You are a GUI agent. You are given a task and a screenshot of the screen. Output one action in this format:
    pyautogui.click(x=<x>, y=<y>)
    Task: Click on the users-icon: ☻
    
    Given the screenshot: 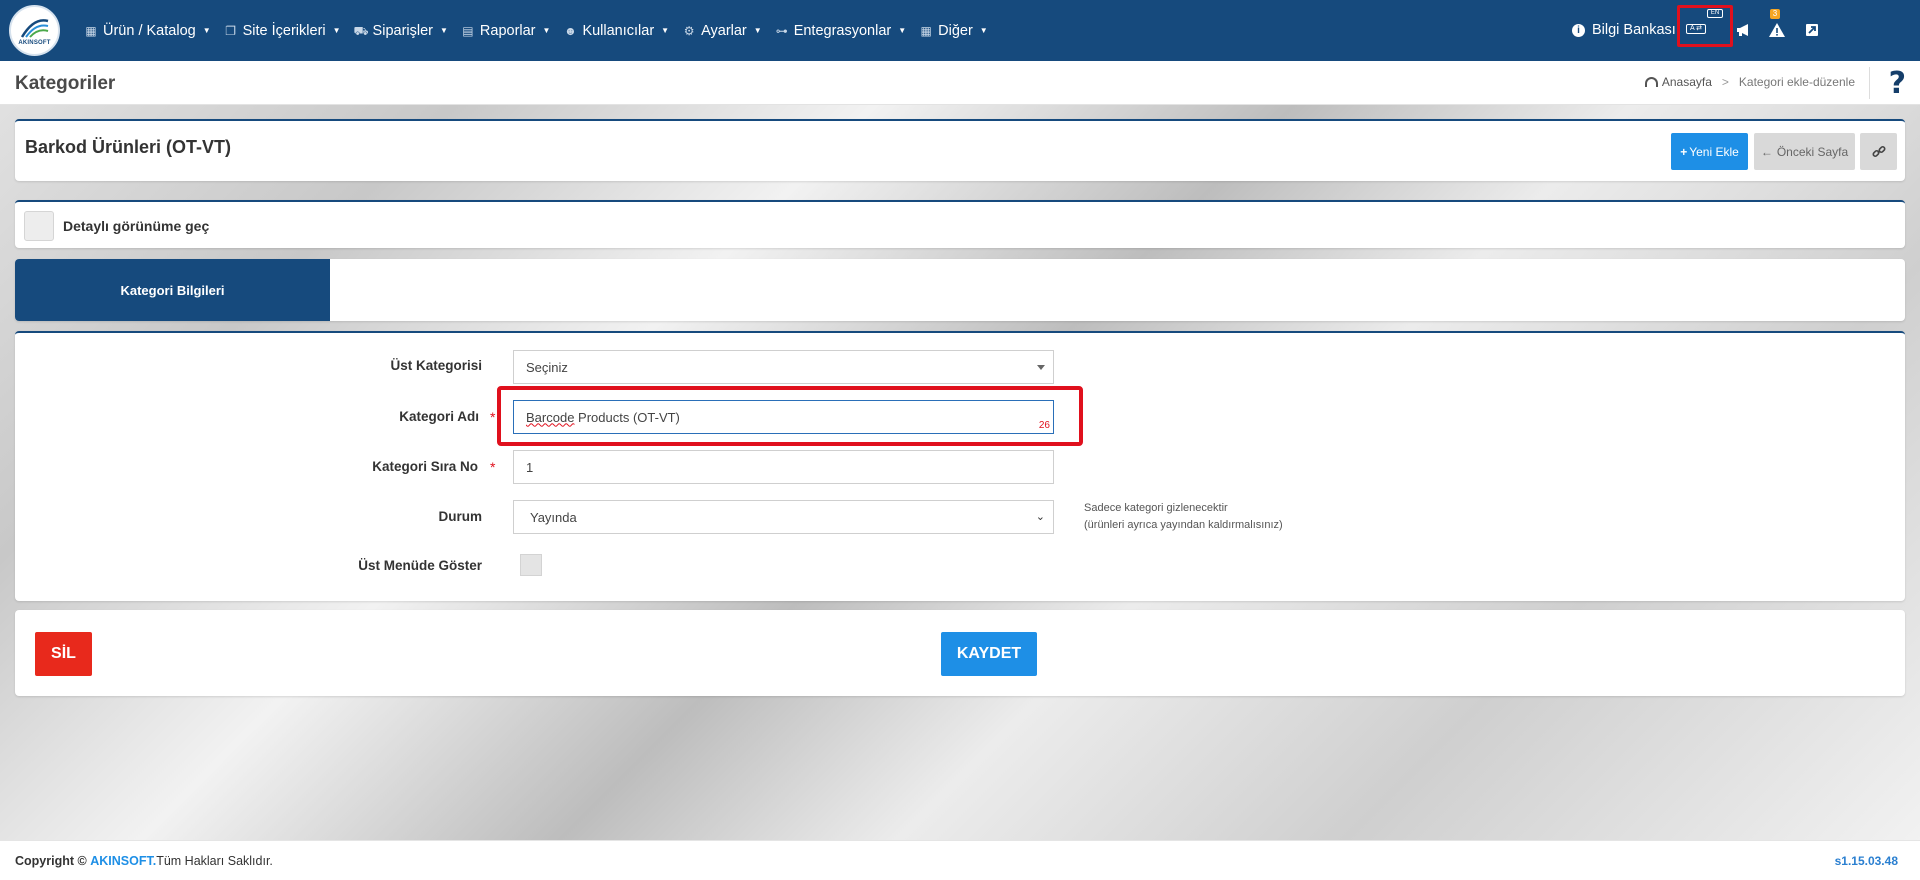 What is the action you would take?
    pyautogui.click(x=570, y=30)
    